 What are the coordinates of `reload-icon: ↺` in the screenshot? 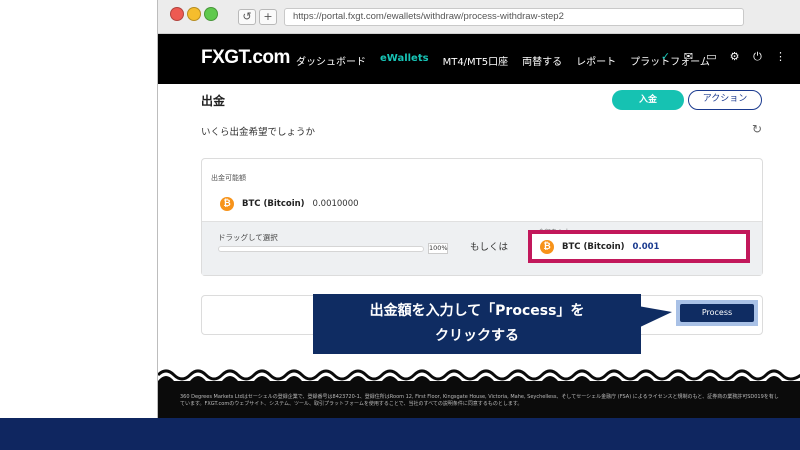 It's located at (247, 17).